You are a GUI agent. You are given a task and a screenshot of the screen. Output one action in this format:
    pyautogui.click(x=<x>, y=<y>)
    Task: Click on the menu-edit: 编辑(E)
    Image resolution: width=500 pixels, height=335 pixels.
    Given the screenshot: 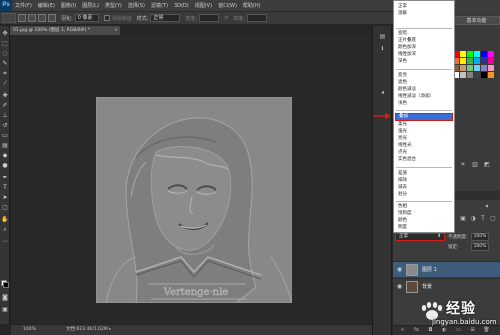 What is the action you would take?
    pyautogui.click(x=46, y=5)
    